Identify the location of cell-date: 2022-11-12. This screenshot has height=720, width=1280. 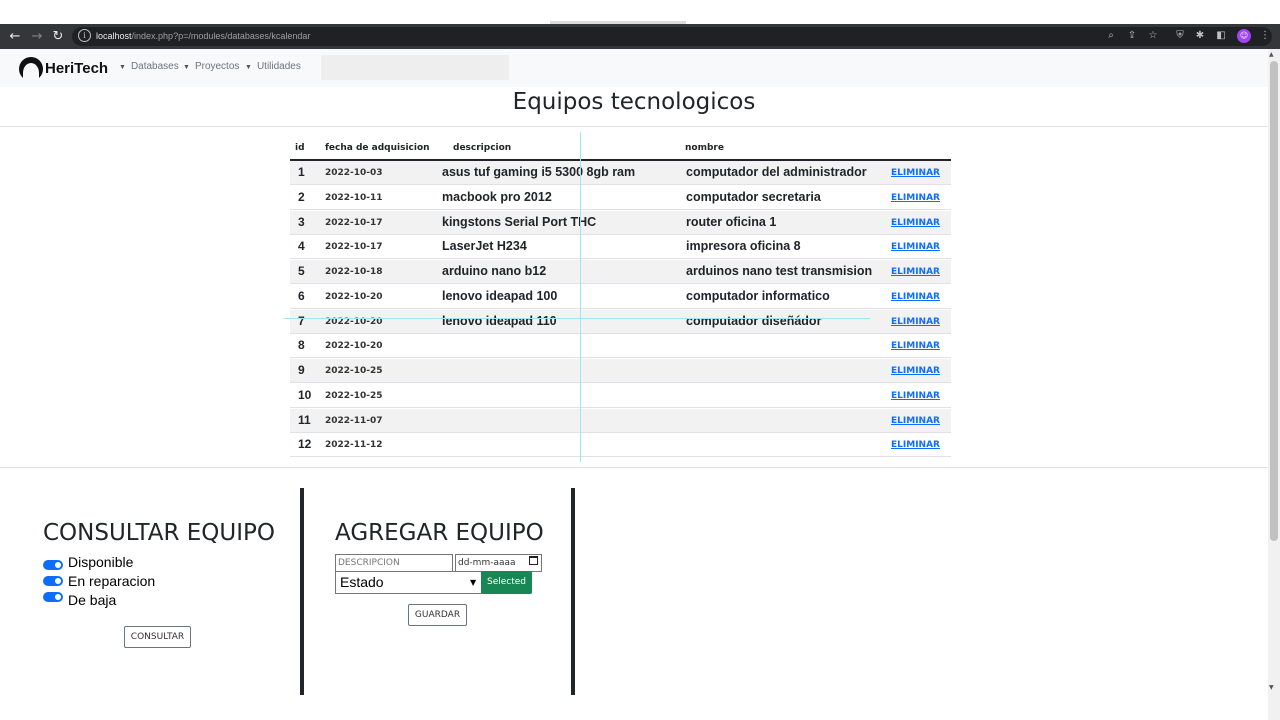
(354, 445).